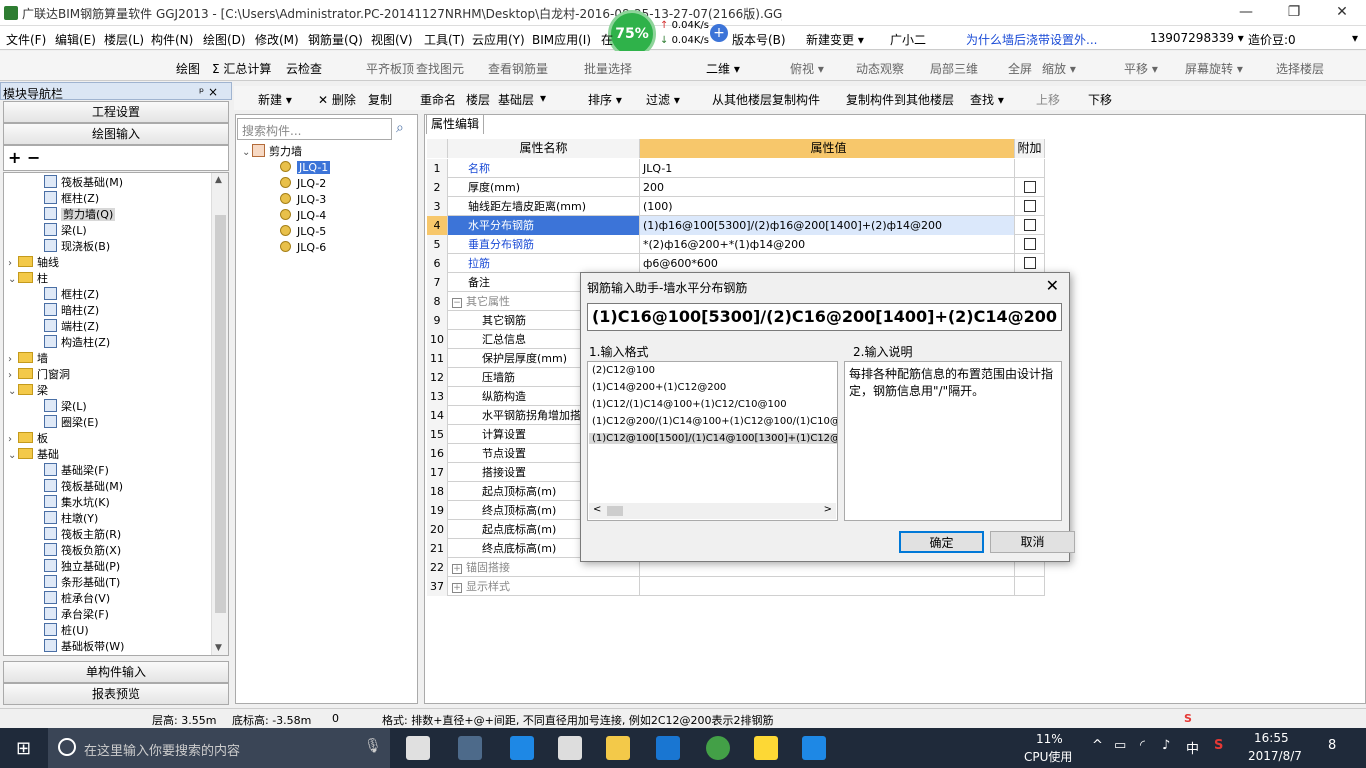 The image size is (1366, 768). What do you see at coordinates (1342, 12) in the screenshot?
I see `close-button: ✕` at bounding box center [1342, 12].